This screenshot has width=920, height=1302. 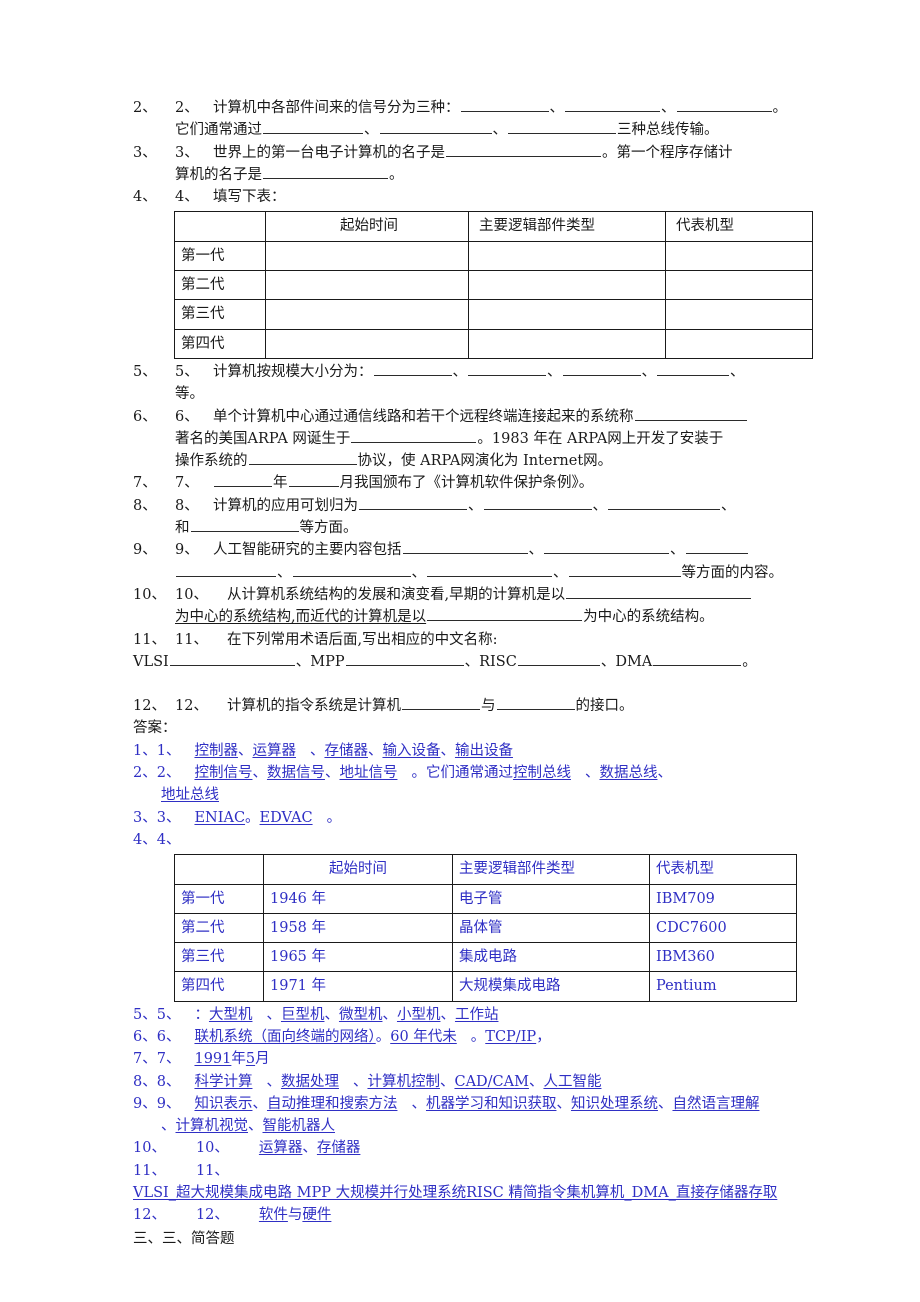 What do you see at coordinates (238, 1059) in the screenshot?
I see `unit-year: 年` at bounding box center [238, 1059].